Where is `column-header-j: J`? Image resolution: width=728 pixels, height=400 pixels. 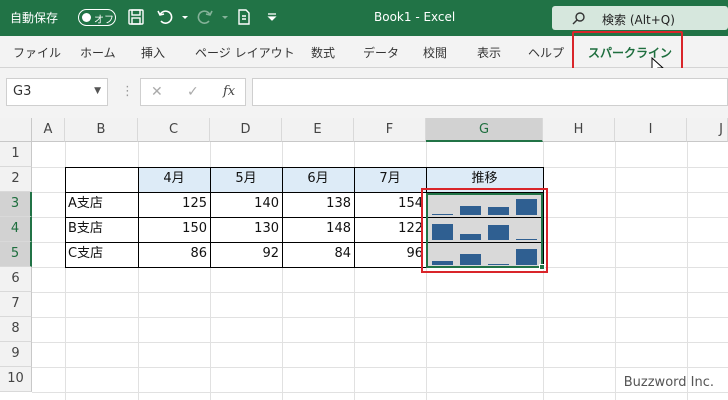
column-header-j: J is located at coordinates (707, 130).